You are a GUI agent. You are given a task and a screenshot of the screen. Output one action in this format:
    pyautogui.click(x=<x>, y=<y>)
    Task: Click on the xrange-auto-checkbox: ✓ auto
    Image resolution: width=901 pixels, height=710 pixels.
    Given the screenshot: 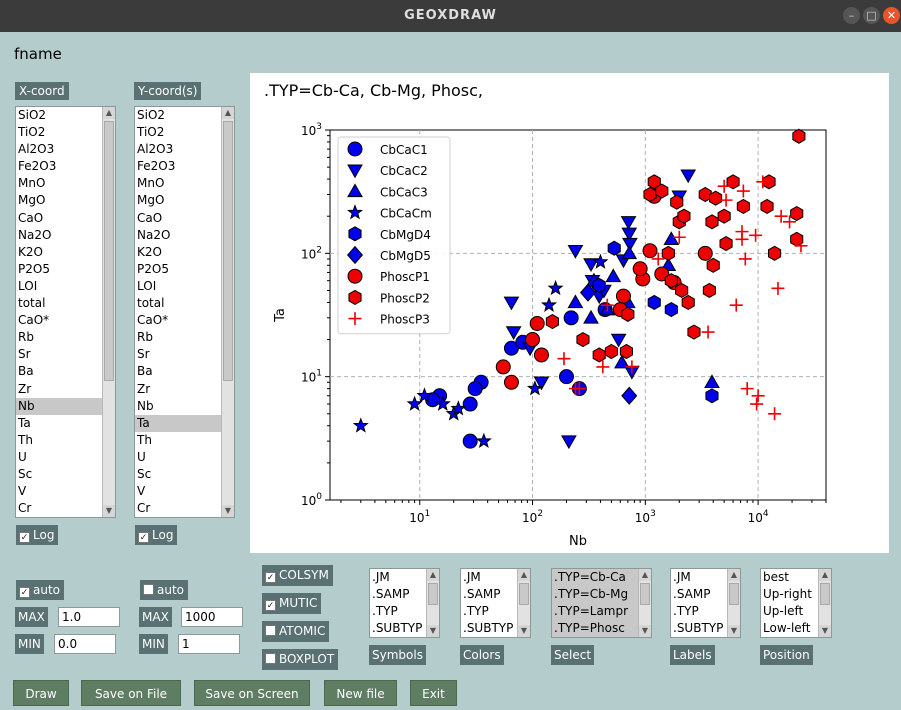 What is the action you would take?
    pyautogui.click(x=40, y=590)
    